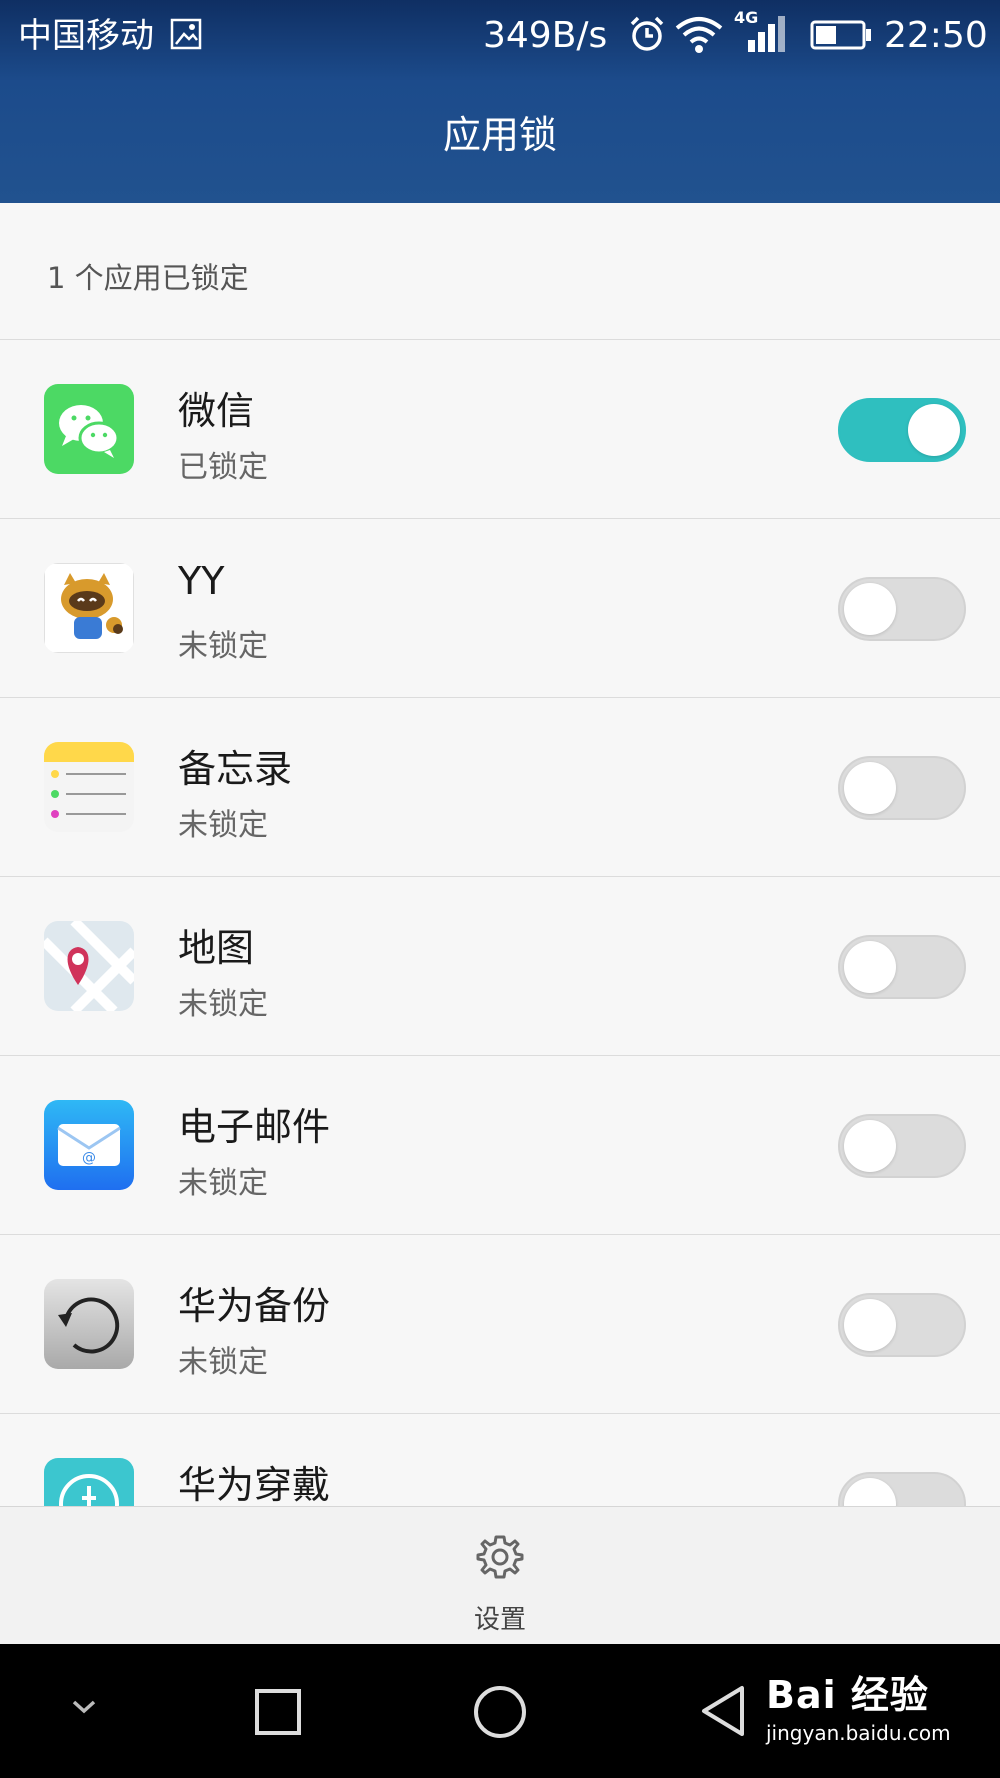 This screenshot has height=1778, width=1000. What do you see at coordinates (500, 1557) in the screenshot?
I see `gear-icon` at bounding box center [500, 1557].